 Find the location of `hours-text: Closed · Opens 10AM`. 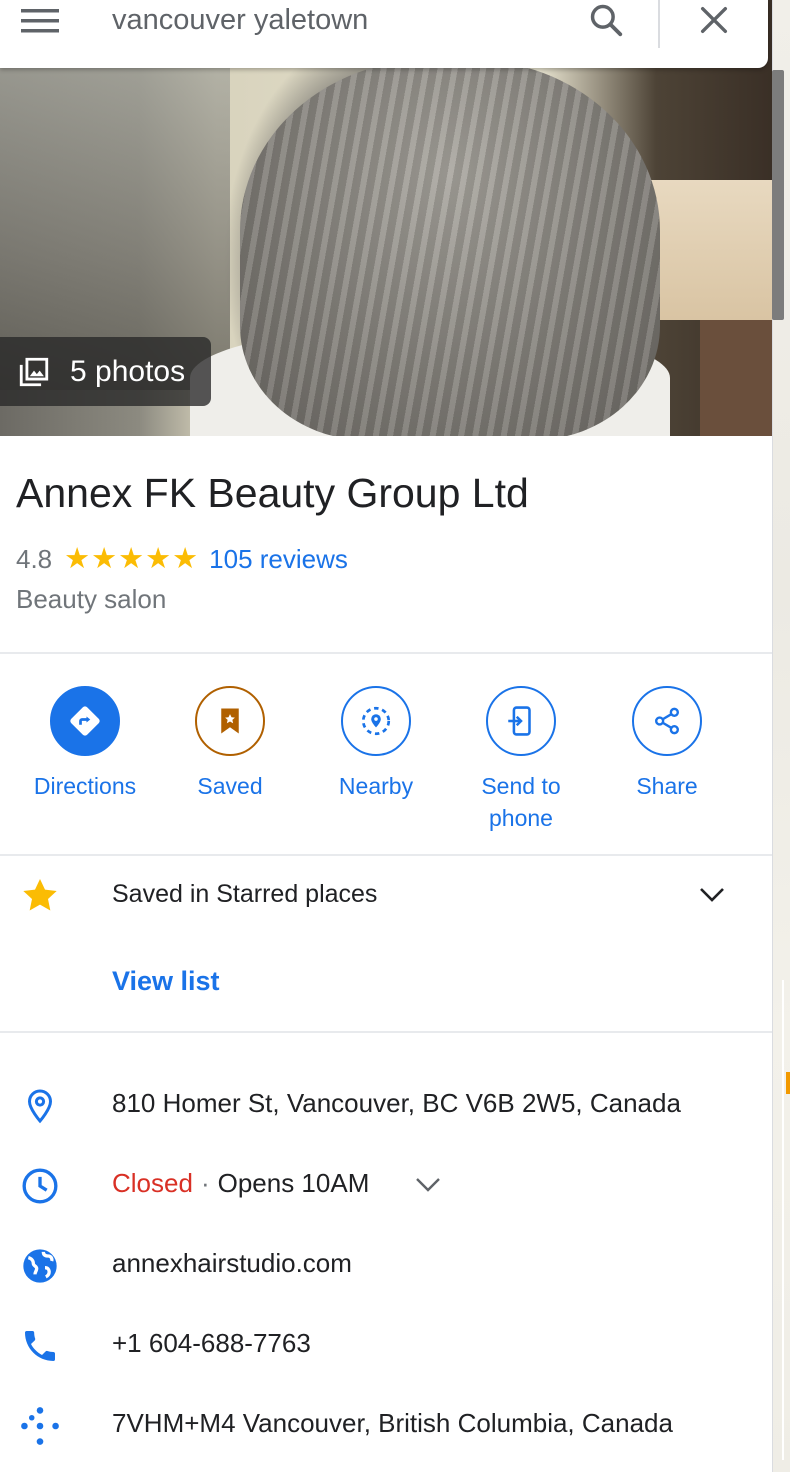

hours-text: Closed · Opens 10AM is located at coordinates (276, 1183).